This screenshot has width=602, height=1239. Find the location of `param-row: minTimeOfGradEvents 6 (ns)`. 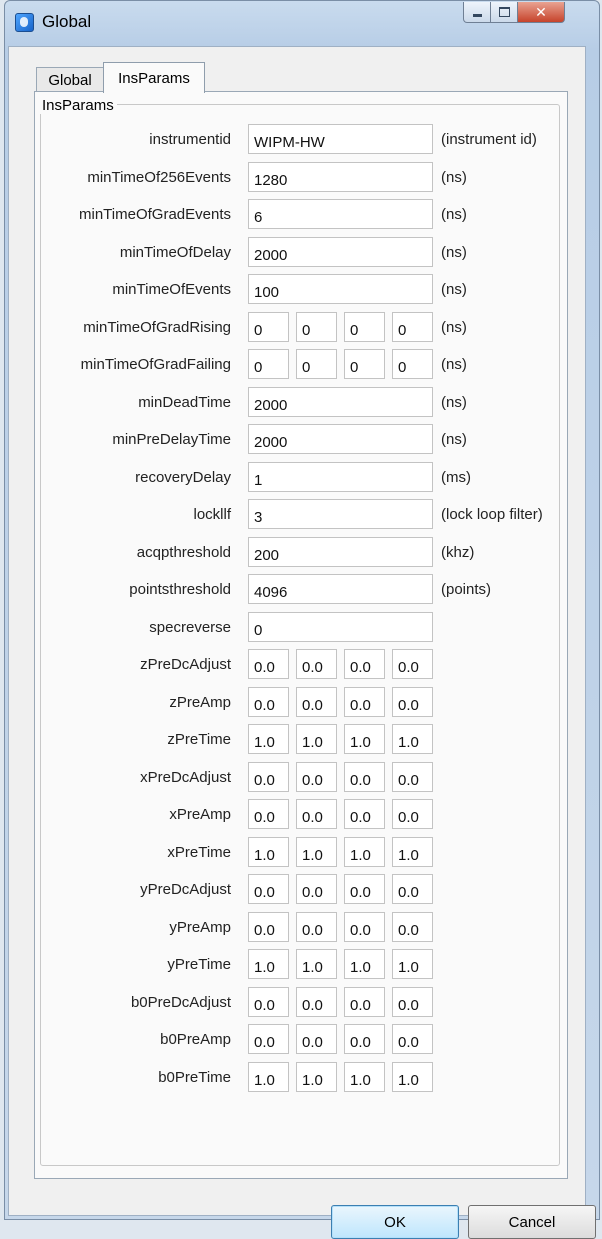

param-row: minTimeOfGradEvents 6 (ns) is located at coordinates (304, 215).